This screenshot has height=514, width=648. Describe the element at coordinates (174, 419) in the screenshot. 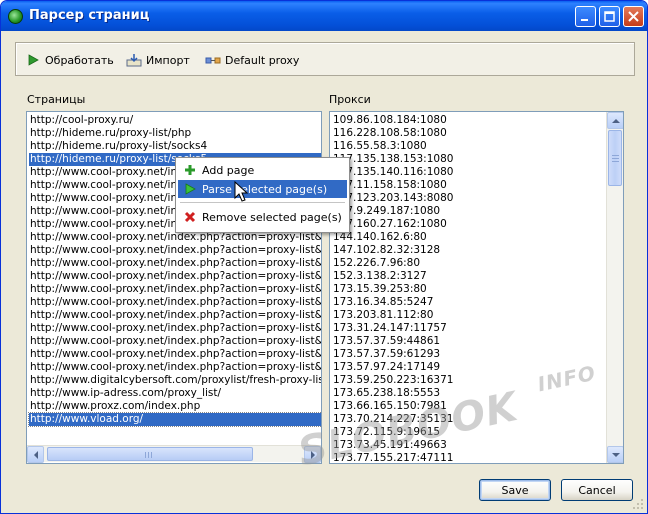

I see `page-list-item: http://www.vload.org/` at that location.